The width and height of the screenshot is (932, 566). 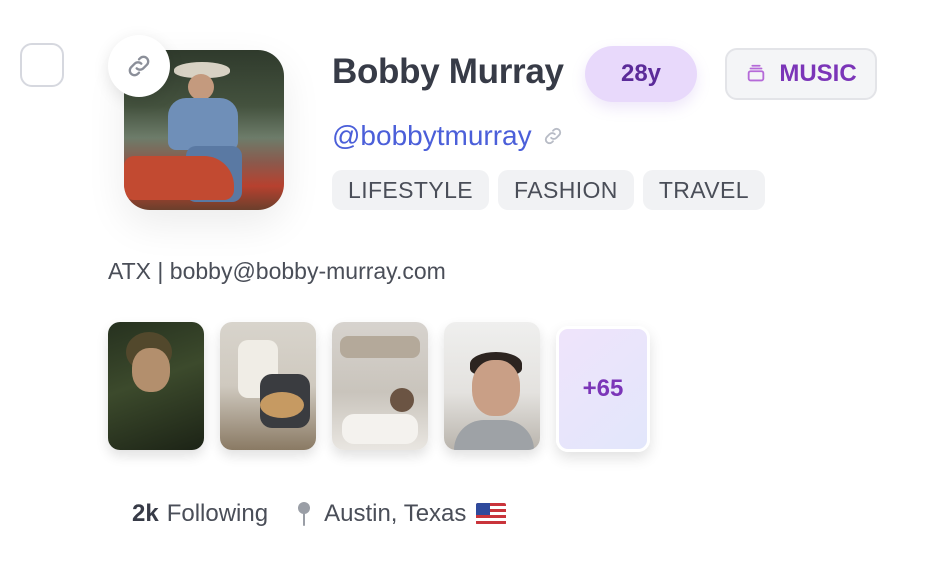 I want to click on media-gallery: +65, so click(x=379, y=387).